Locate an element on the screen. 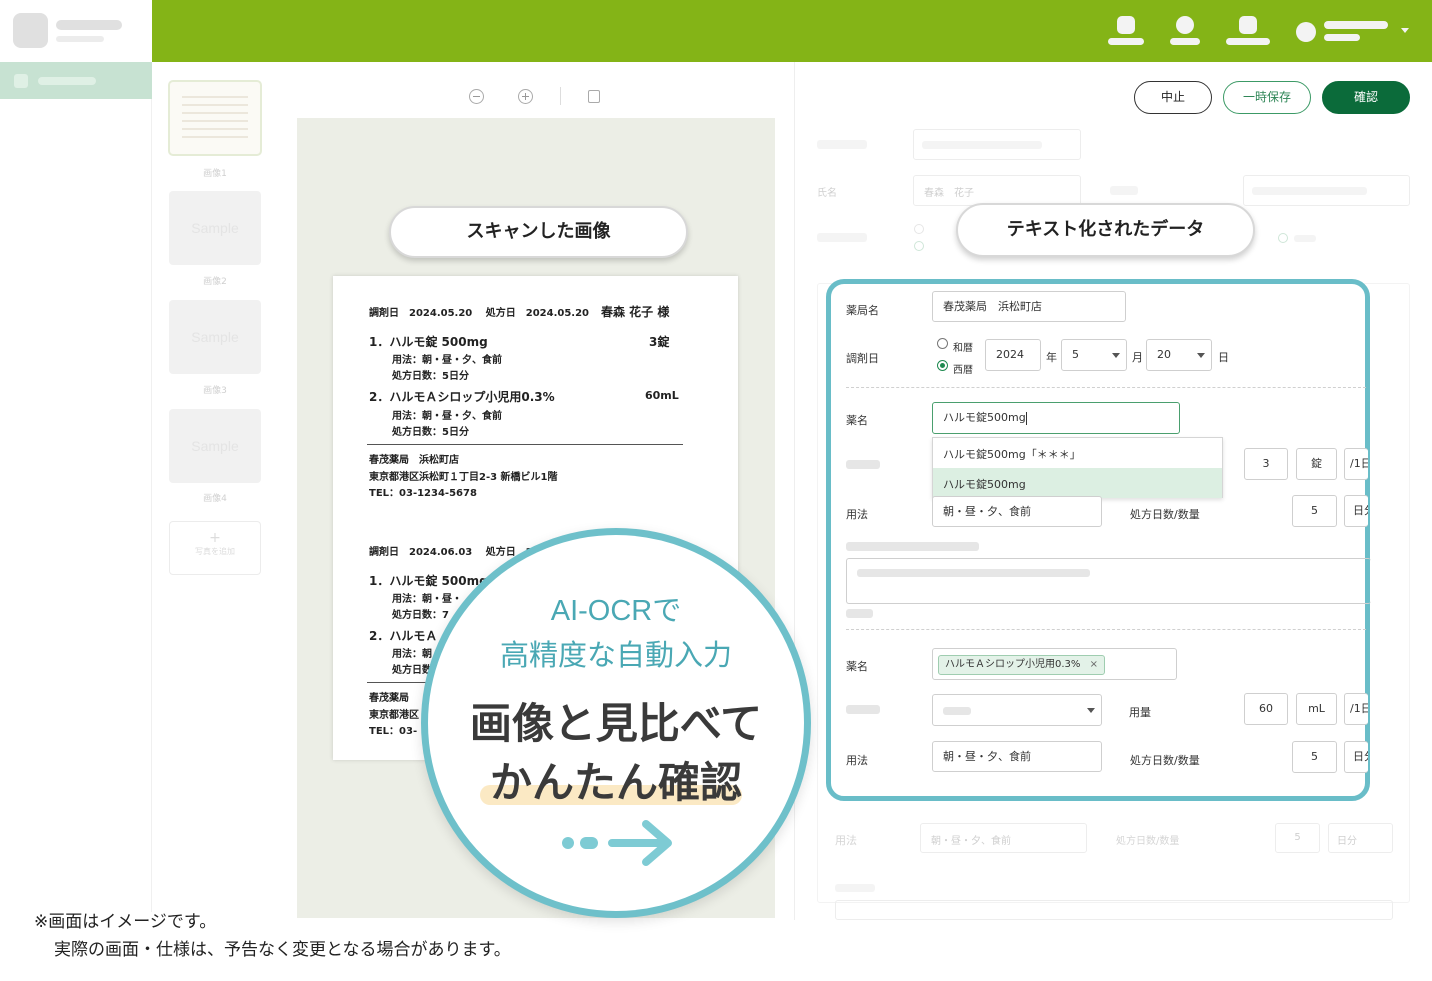  logo-subtext-placeholder is located at coordinates (80, 39).